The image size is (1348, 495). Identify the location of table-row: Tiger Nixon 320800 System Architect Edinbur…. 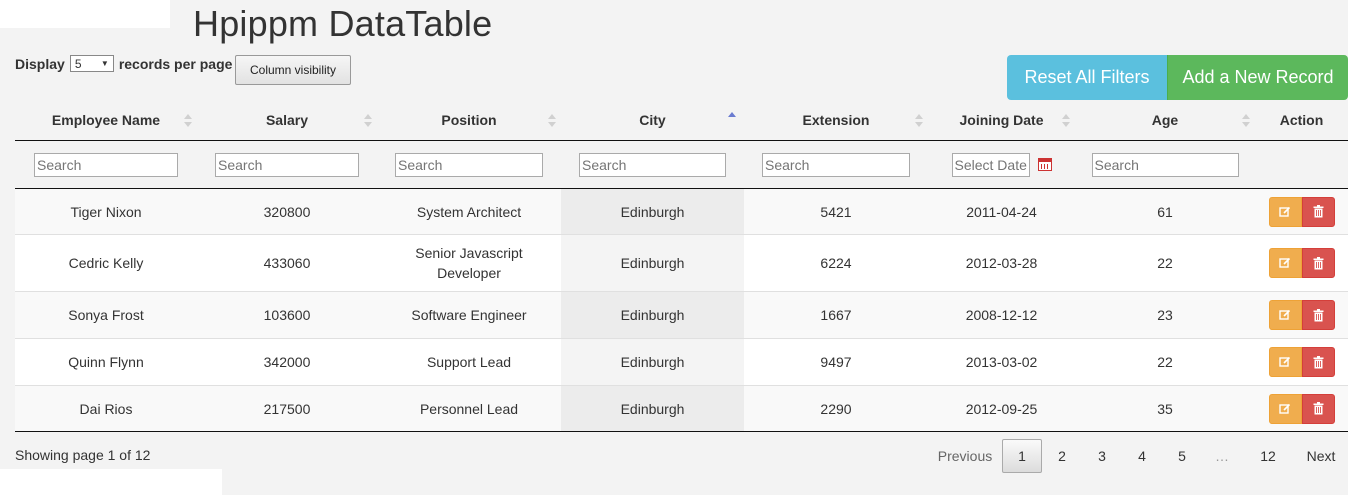
(681, 211).